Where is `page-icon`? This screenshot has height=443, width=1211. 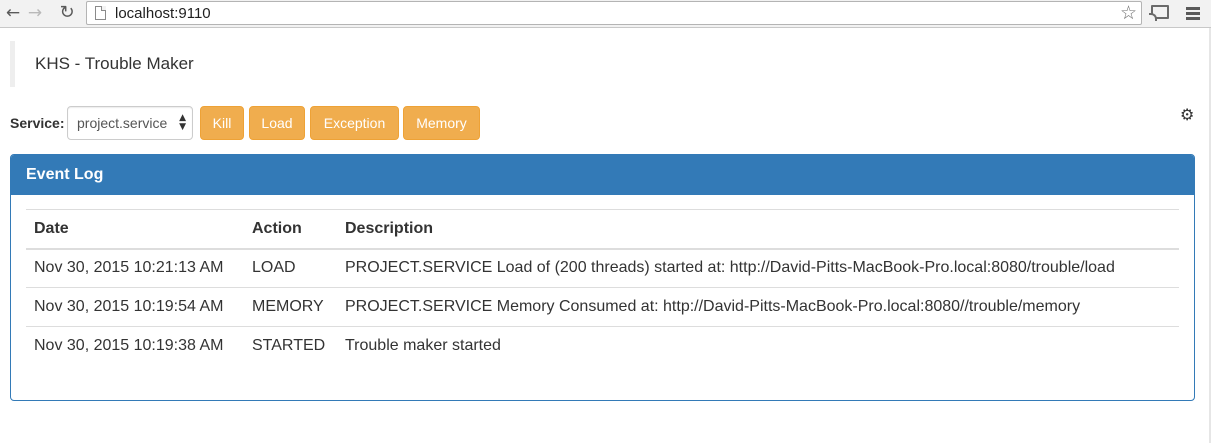 page-icon is located at coordinates (100, 13).